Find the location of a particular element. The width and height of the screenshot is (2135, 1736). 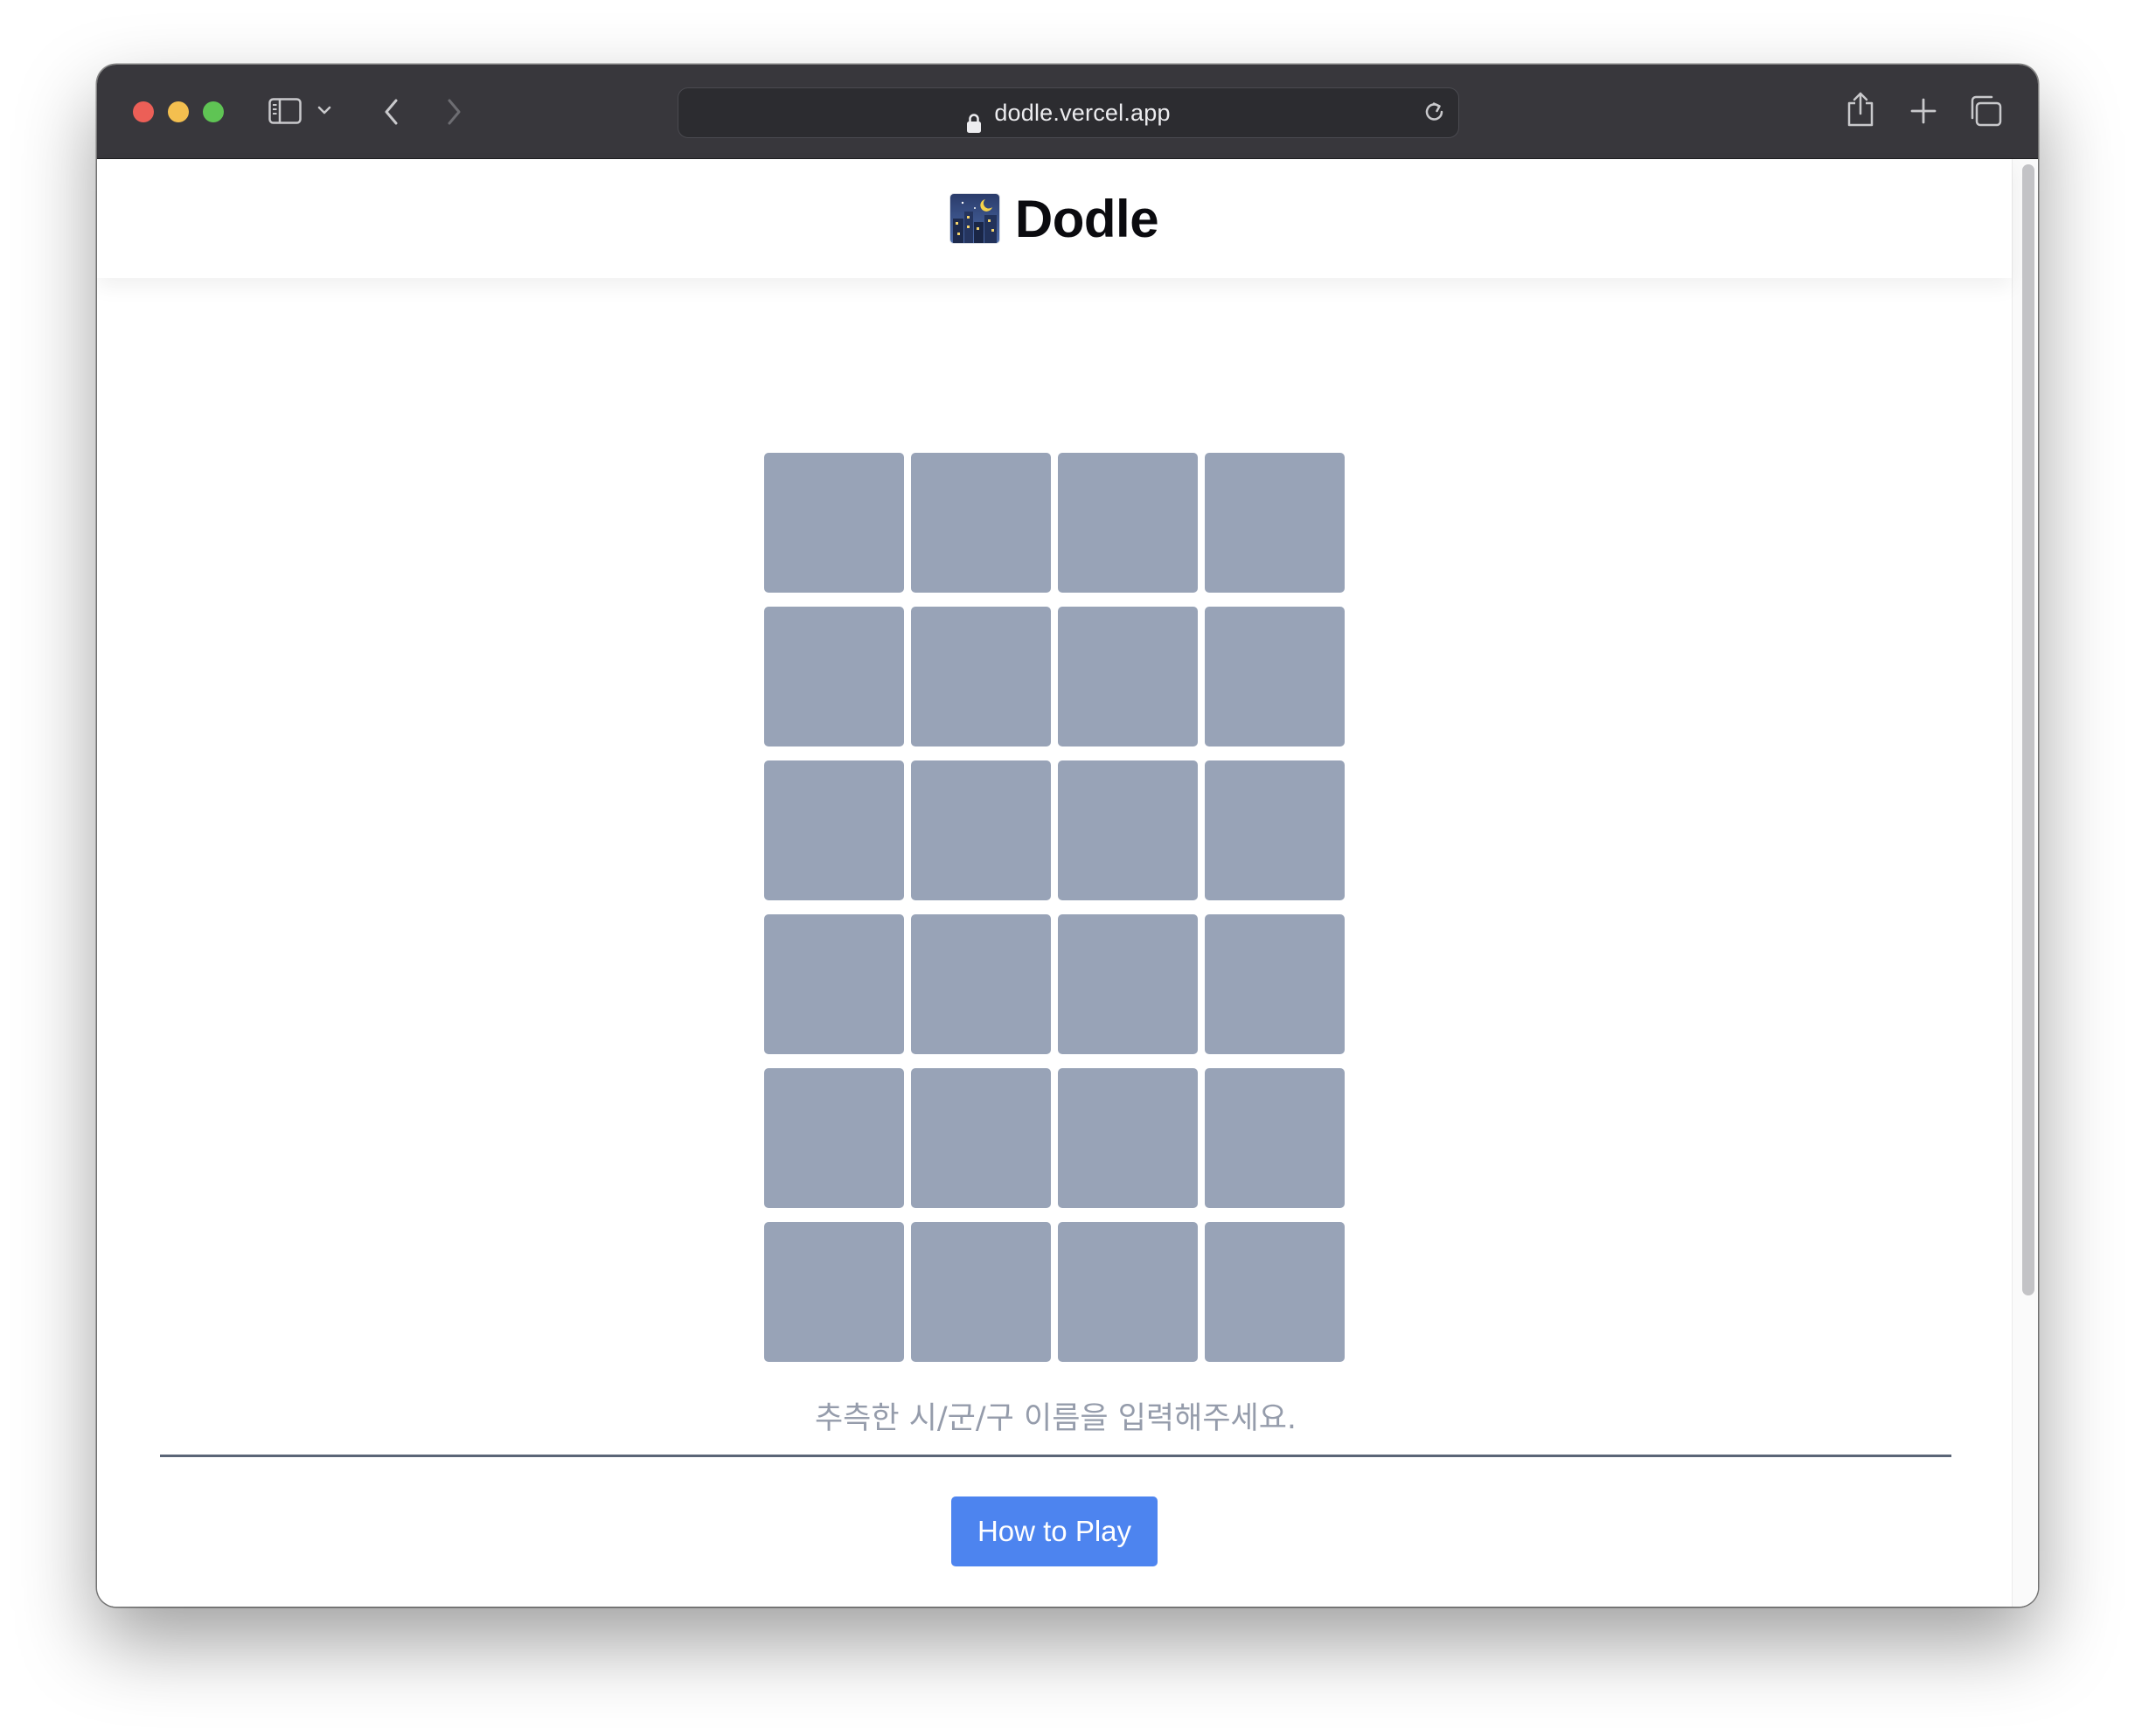

how-to-play-button: How to Play is located at coordinates (1054, 1531).